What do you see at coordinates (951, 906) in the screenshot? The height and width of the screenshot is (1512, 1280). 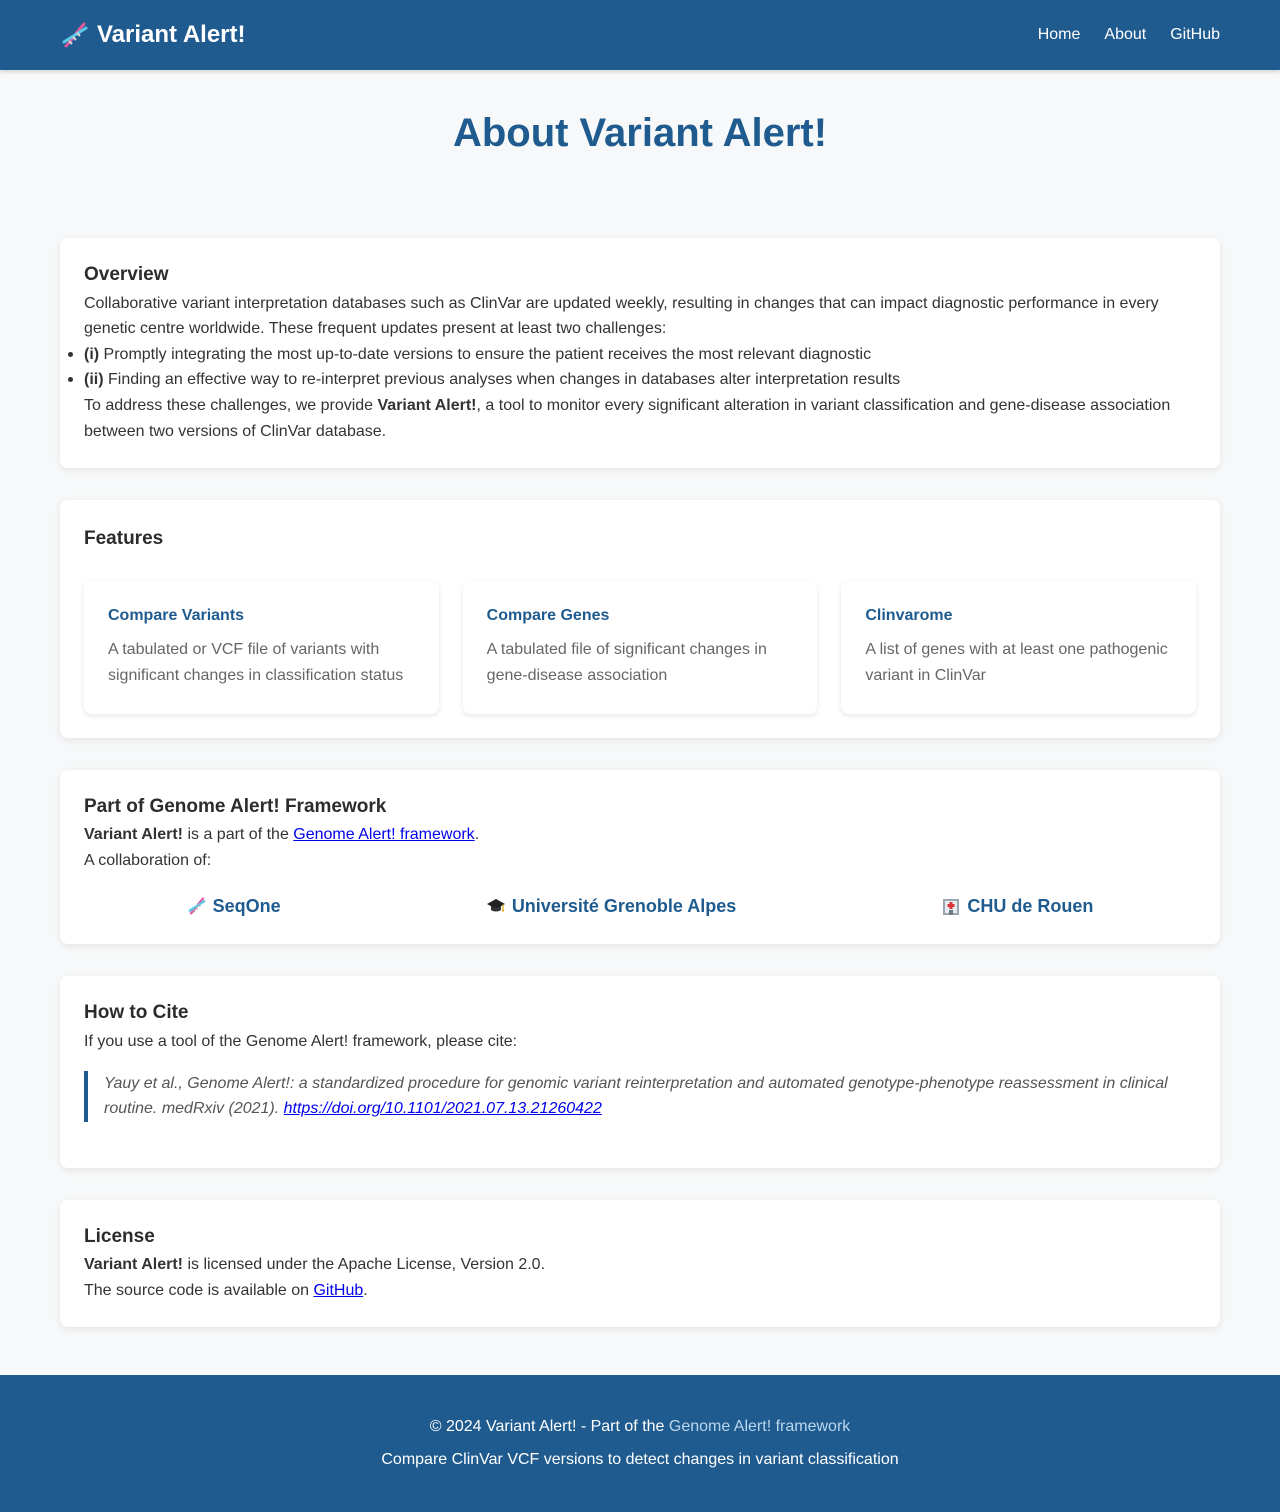 I see `hospital-icon` at bounding box center [951, 906].